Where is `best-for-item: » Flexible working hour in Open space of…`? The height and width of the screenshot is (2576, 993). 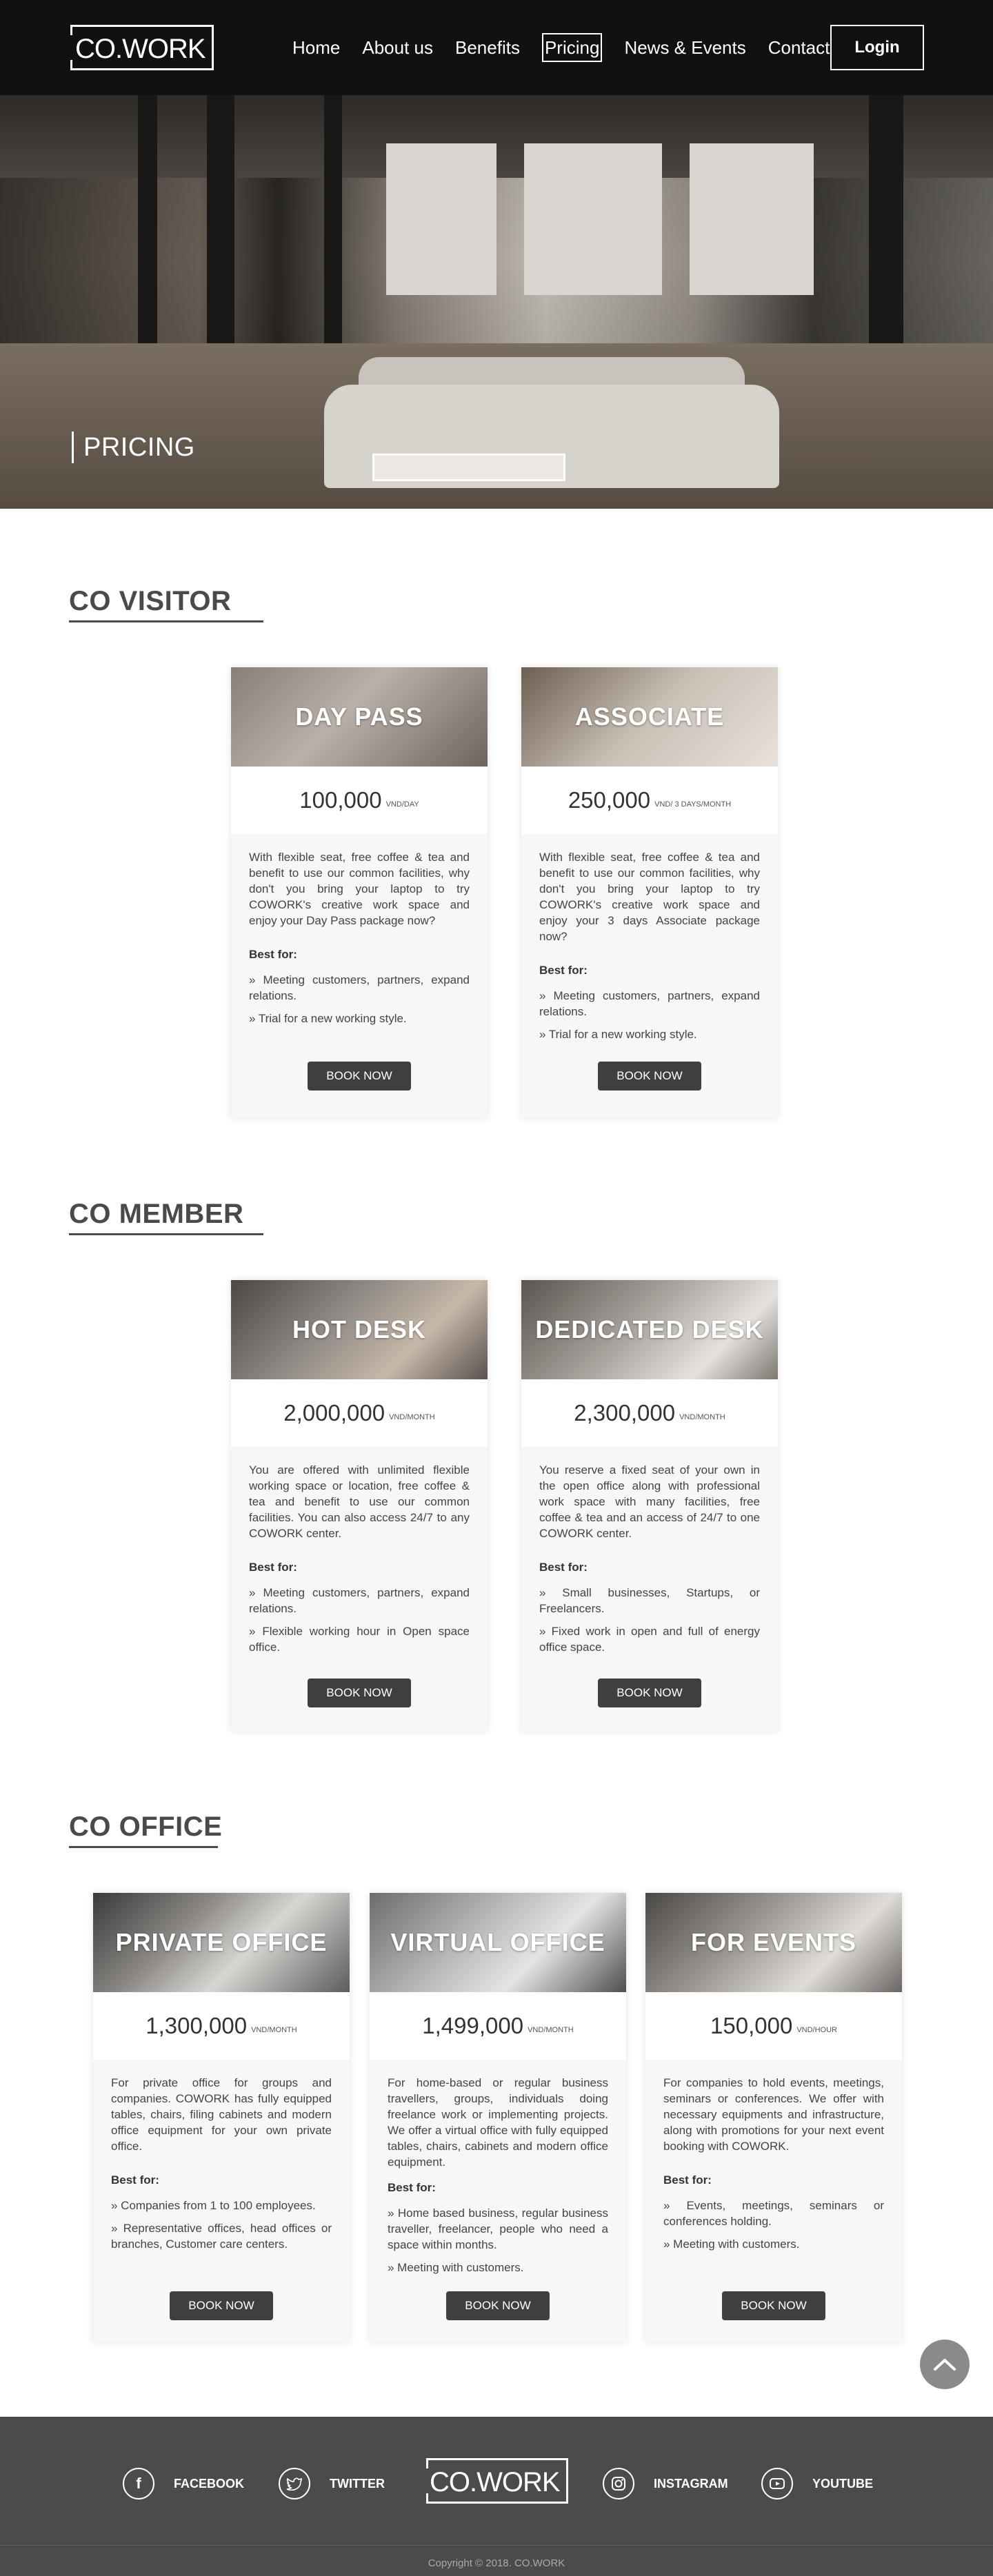
best-for-item: » Flexible working hour in Open space of… is located at coordinates (359, 1639).